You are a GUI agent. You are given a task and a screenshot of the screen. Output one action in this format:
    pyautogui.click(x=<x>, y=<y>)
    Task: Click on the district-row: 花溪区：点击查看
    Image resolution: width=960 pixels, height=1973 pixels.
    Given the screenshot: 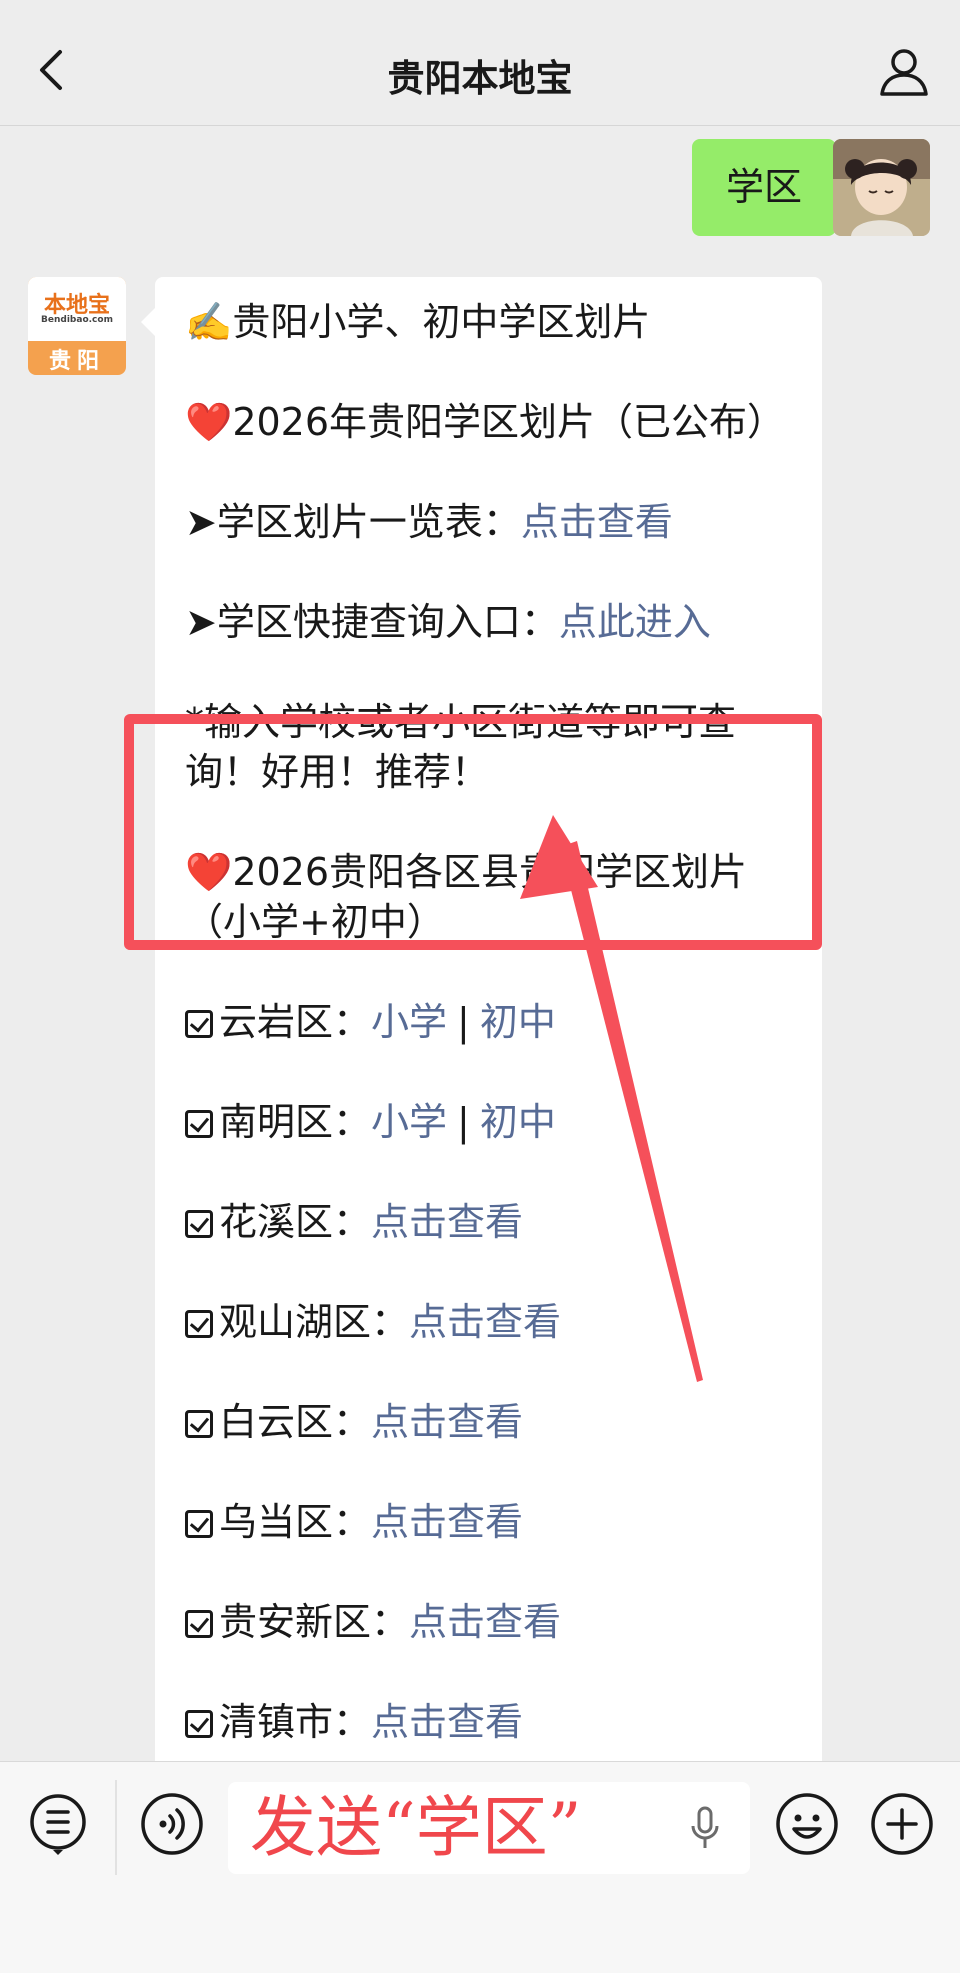 What is the action you would take?
    pyautogui.click(x=495, y=1222)
    